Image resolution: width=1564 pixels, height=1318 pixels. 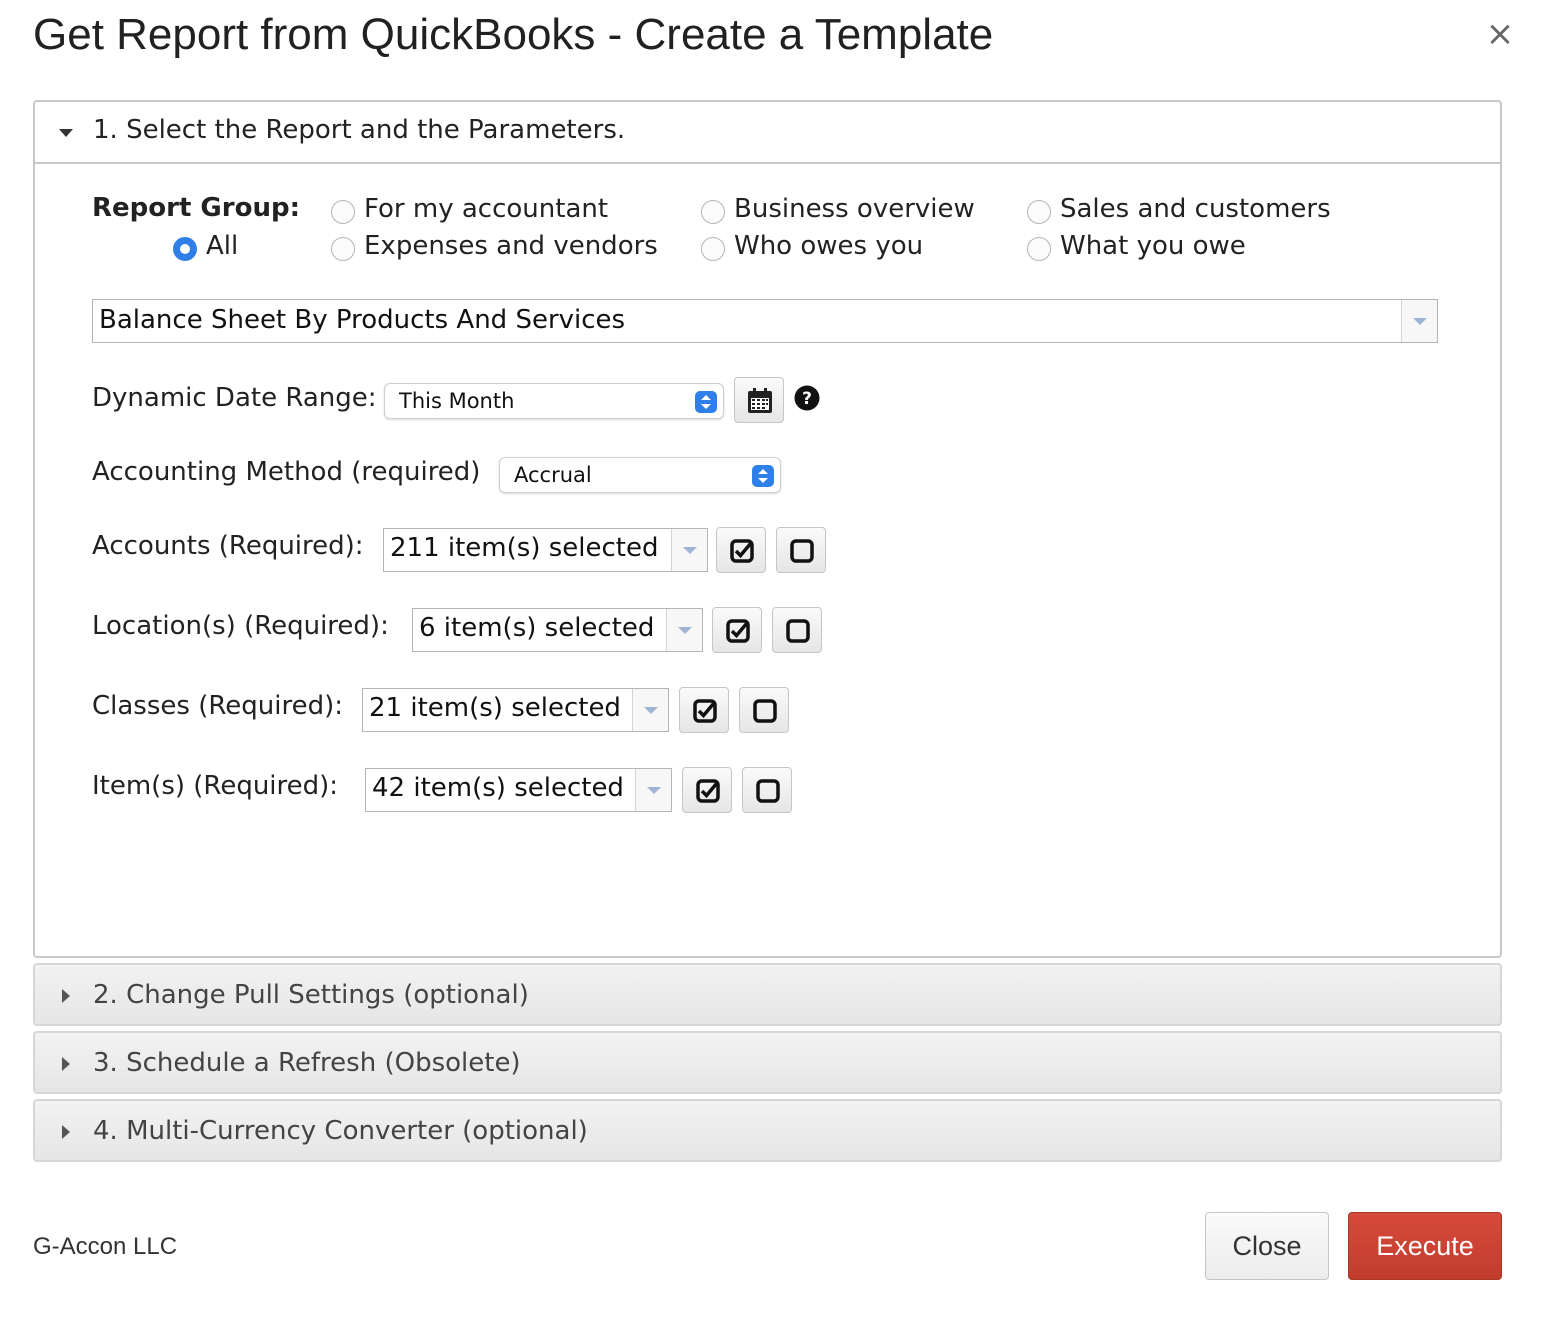 I want to click on locations-clear-all-button, so click(x=797, y=630).